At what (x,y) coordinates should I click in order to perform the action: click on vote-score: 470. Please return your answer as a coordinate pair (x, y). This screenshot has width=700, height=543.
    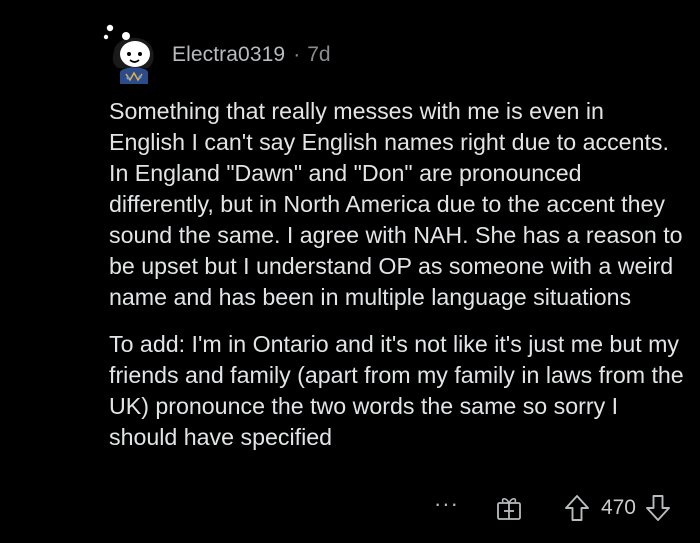
    Looking at the image, I should click on (618, 507).